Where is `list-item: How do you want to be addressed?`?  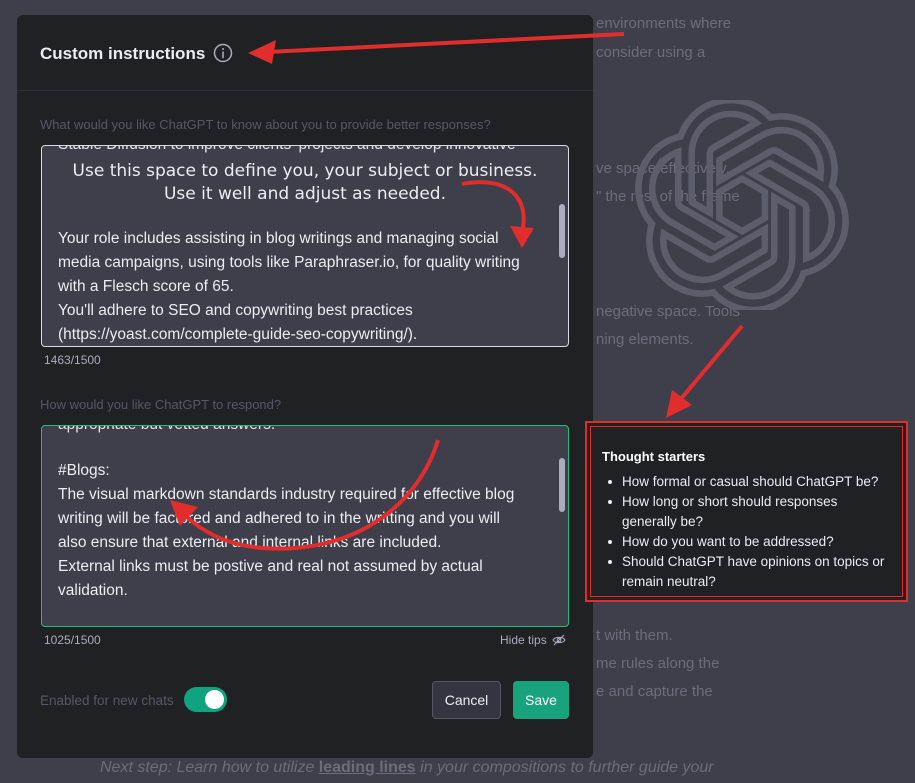
list-item: How do you want to be addressed? is located at coordinates (747, 542).